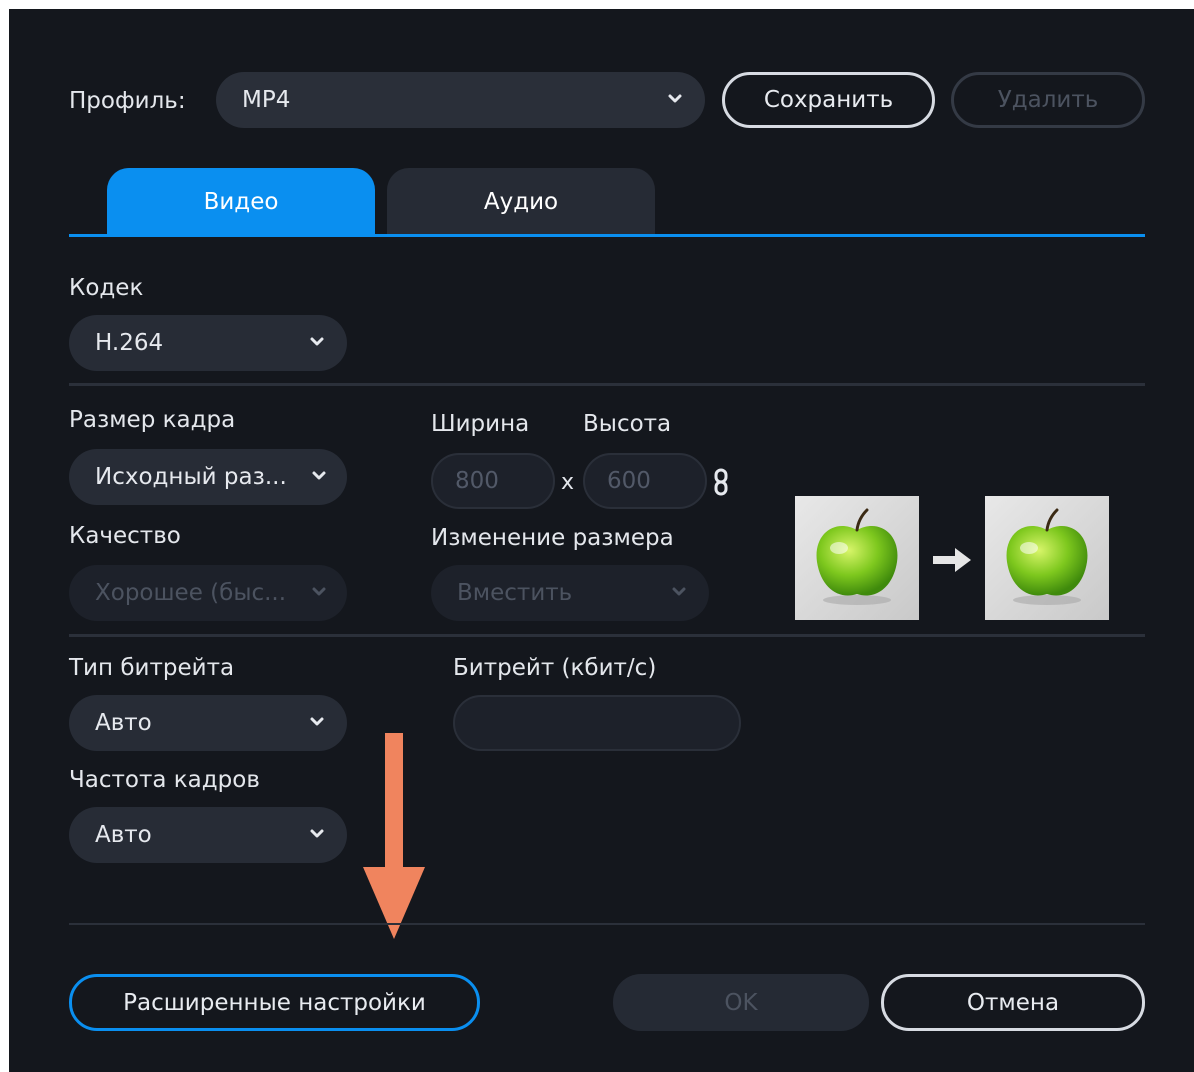 The width and height of the screenshot is (1194, 1072). What do you see at coordinates (123, 835) in the screenshot?
I see `frame-rate-value: Авто` at bounding box center [123, 835].